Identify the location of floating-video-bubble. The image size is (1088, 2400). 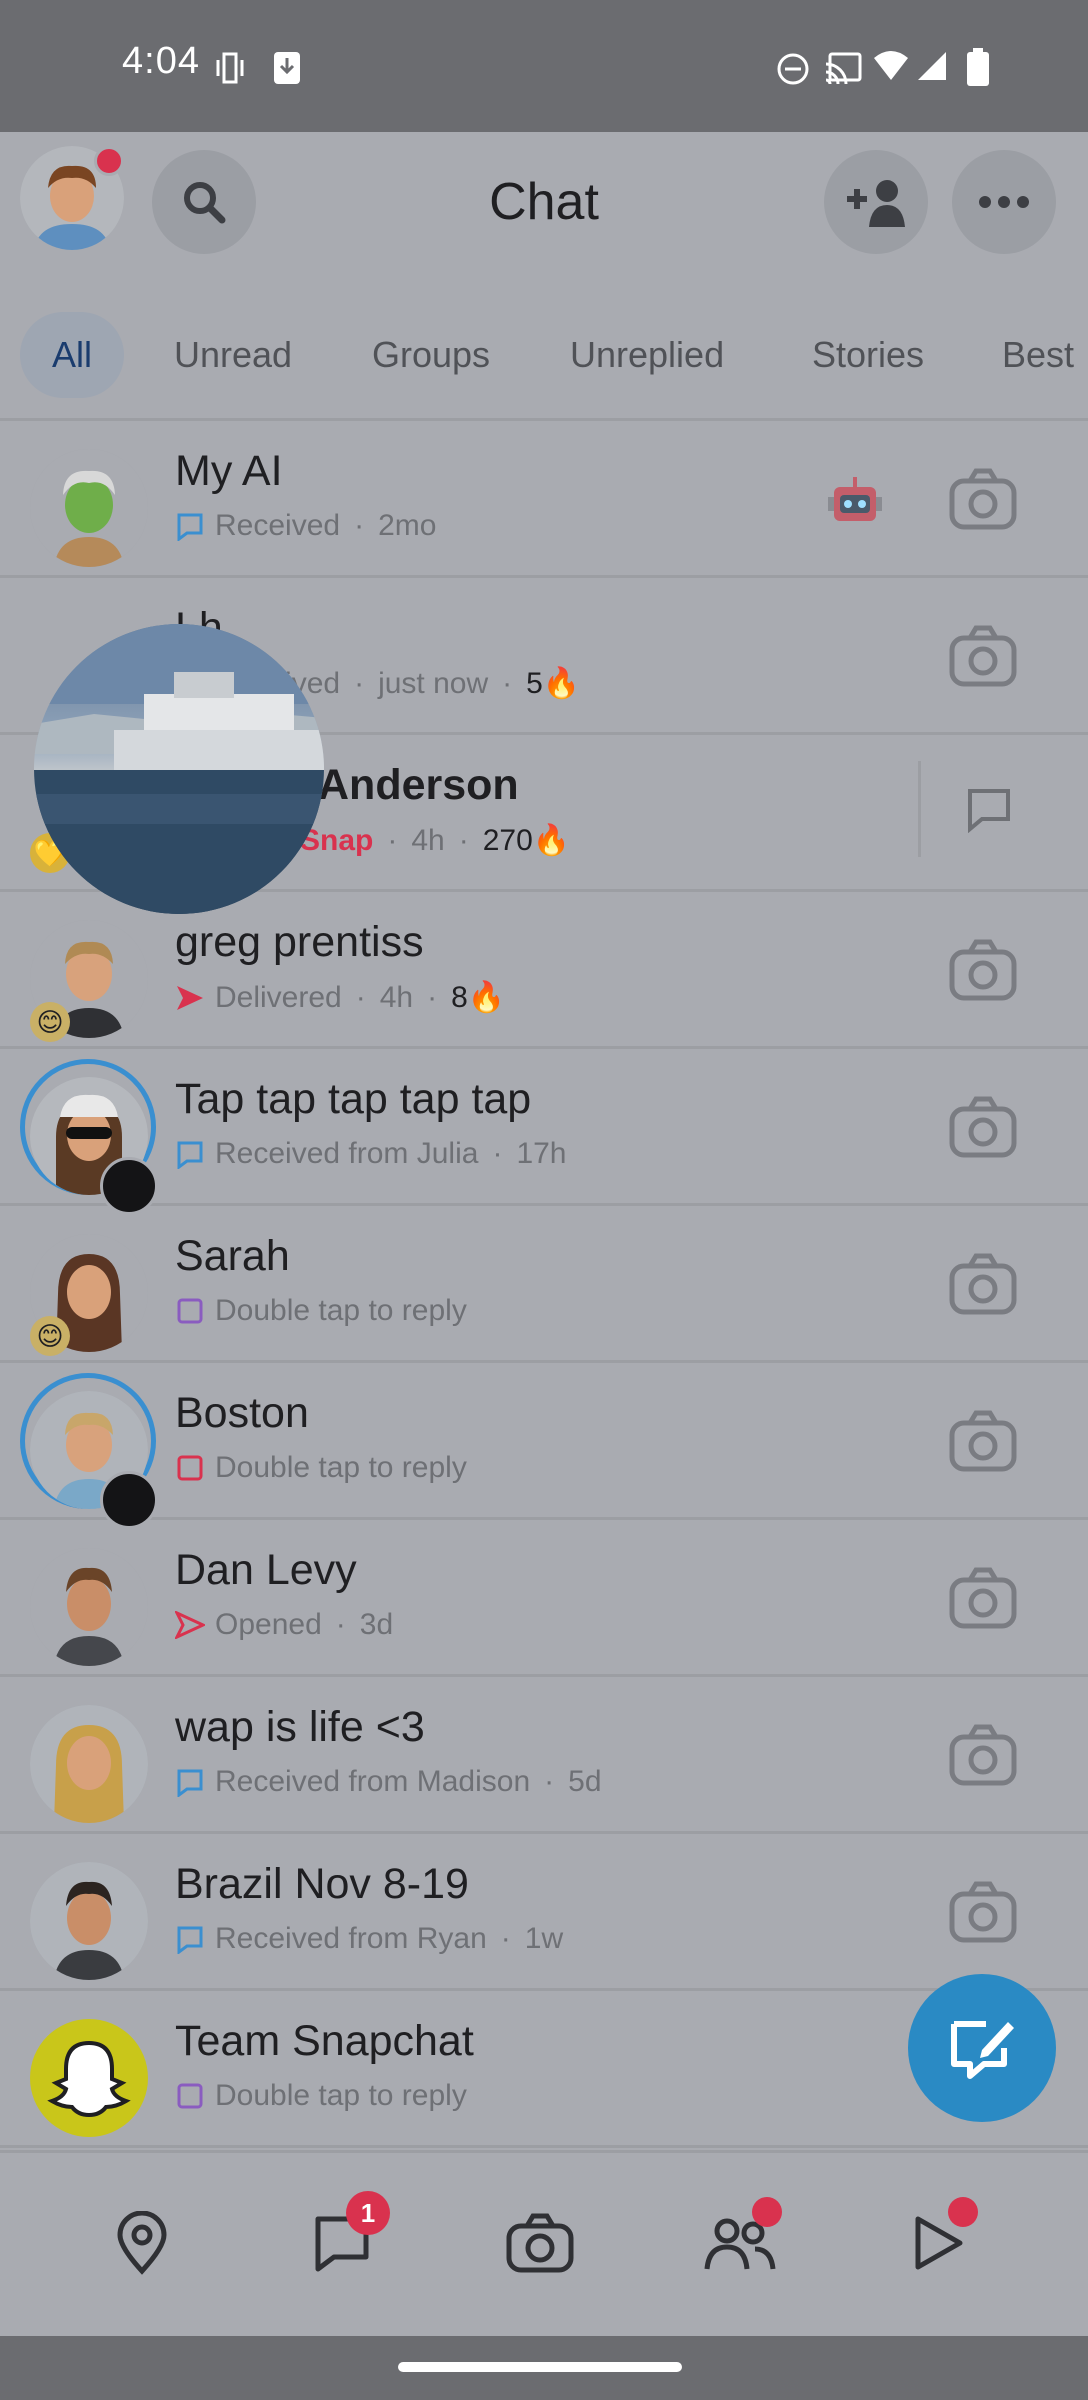
(179, 769).